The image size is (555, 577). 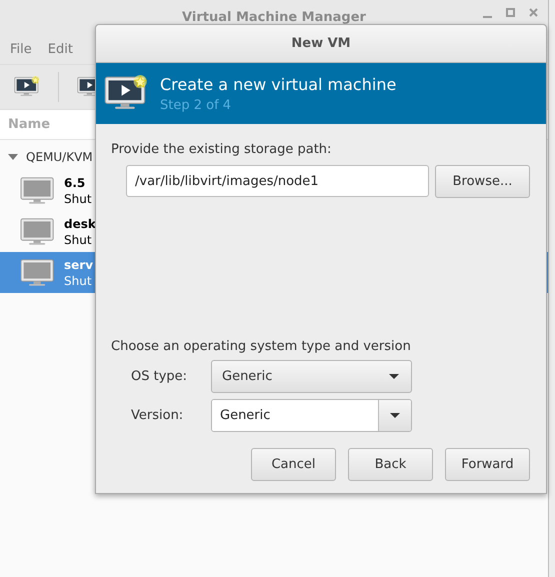 What do you see at coordinates (261, 346) in the screenshot?
I see `os-label: Choose an operating system type and version` at bounding box center [261, 346].